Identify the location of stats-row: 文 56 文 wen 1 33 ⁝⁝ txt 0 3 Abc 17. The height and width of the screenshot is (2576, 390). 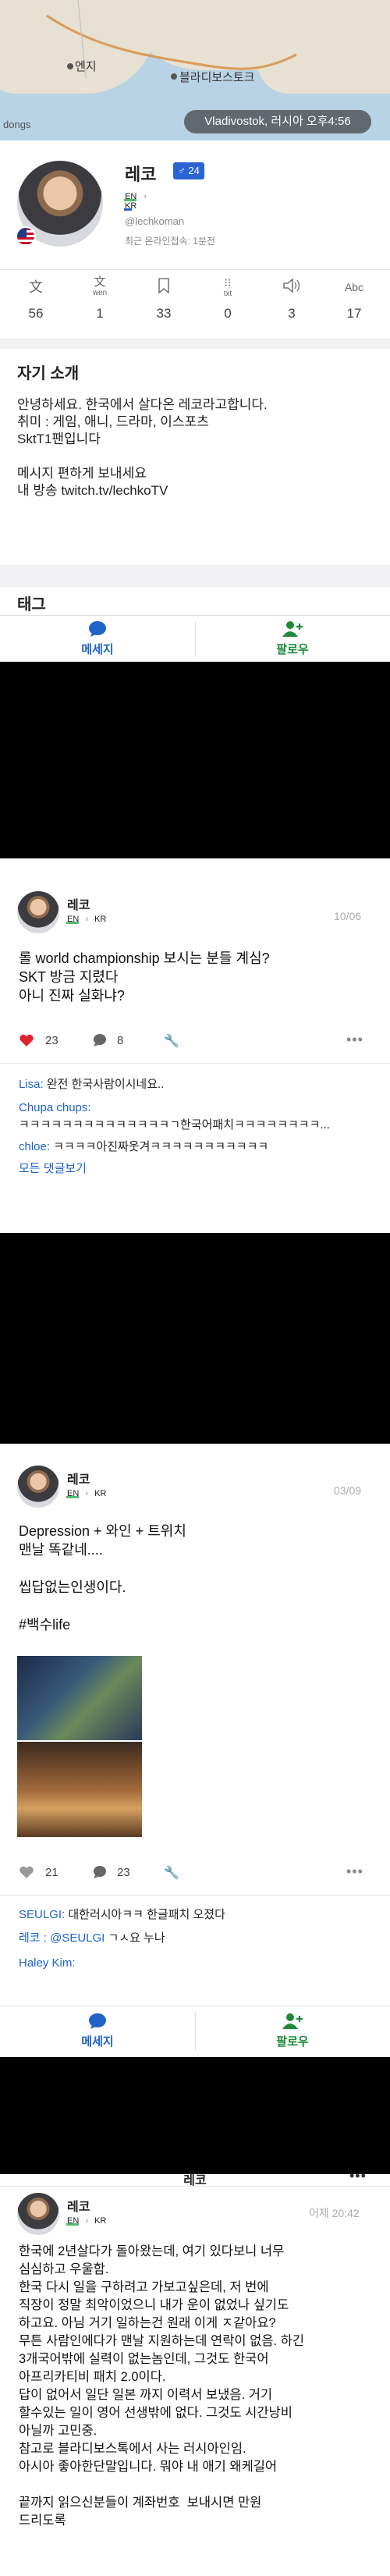
(195, 304).